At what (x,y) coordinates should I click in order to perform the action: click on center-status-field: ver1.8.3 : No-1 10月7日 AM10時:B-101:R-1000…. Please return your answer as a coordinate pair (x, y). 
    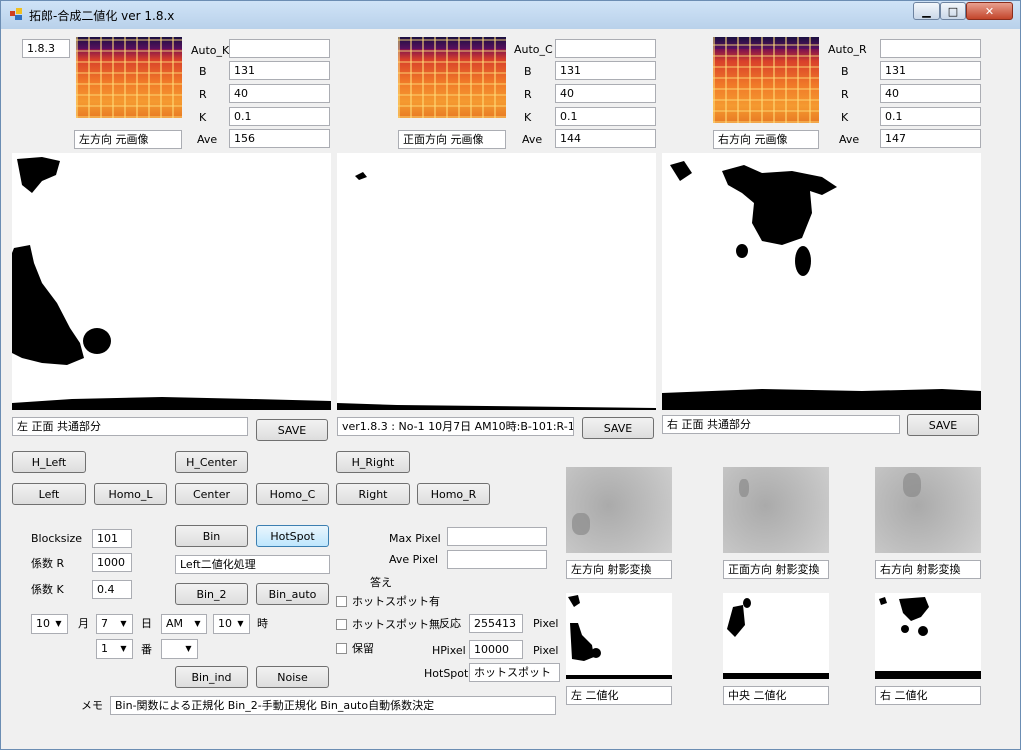
    Looking at the image, I should click on (455, 426).